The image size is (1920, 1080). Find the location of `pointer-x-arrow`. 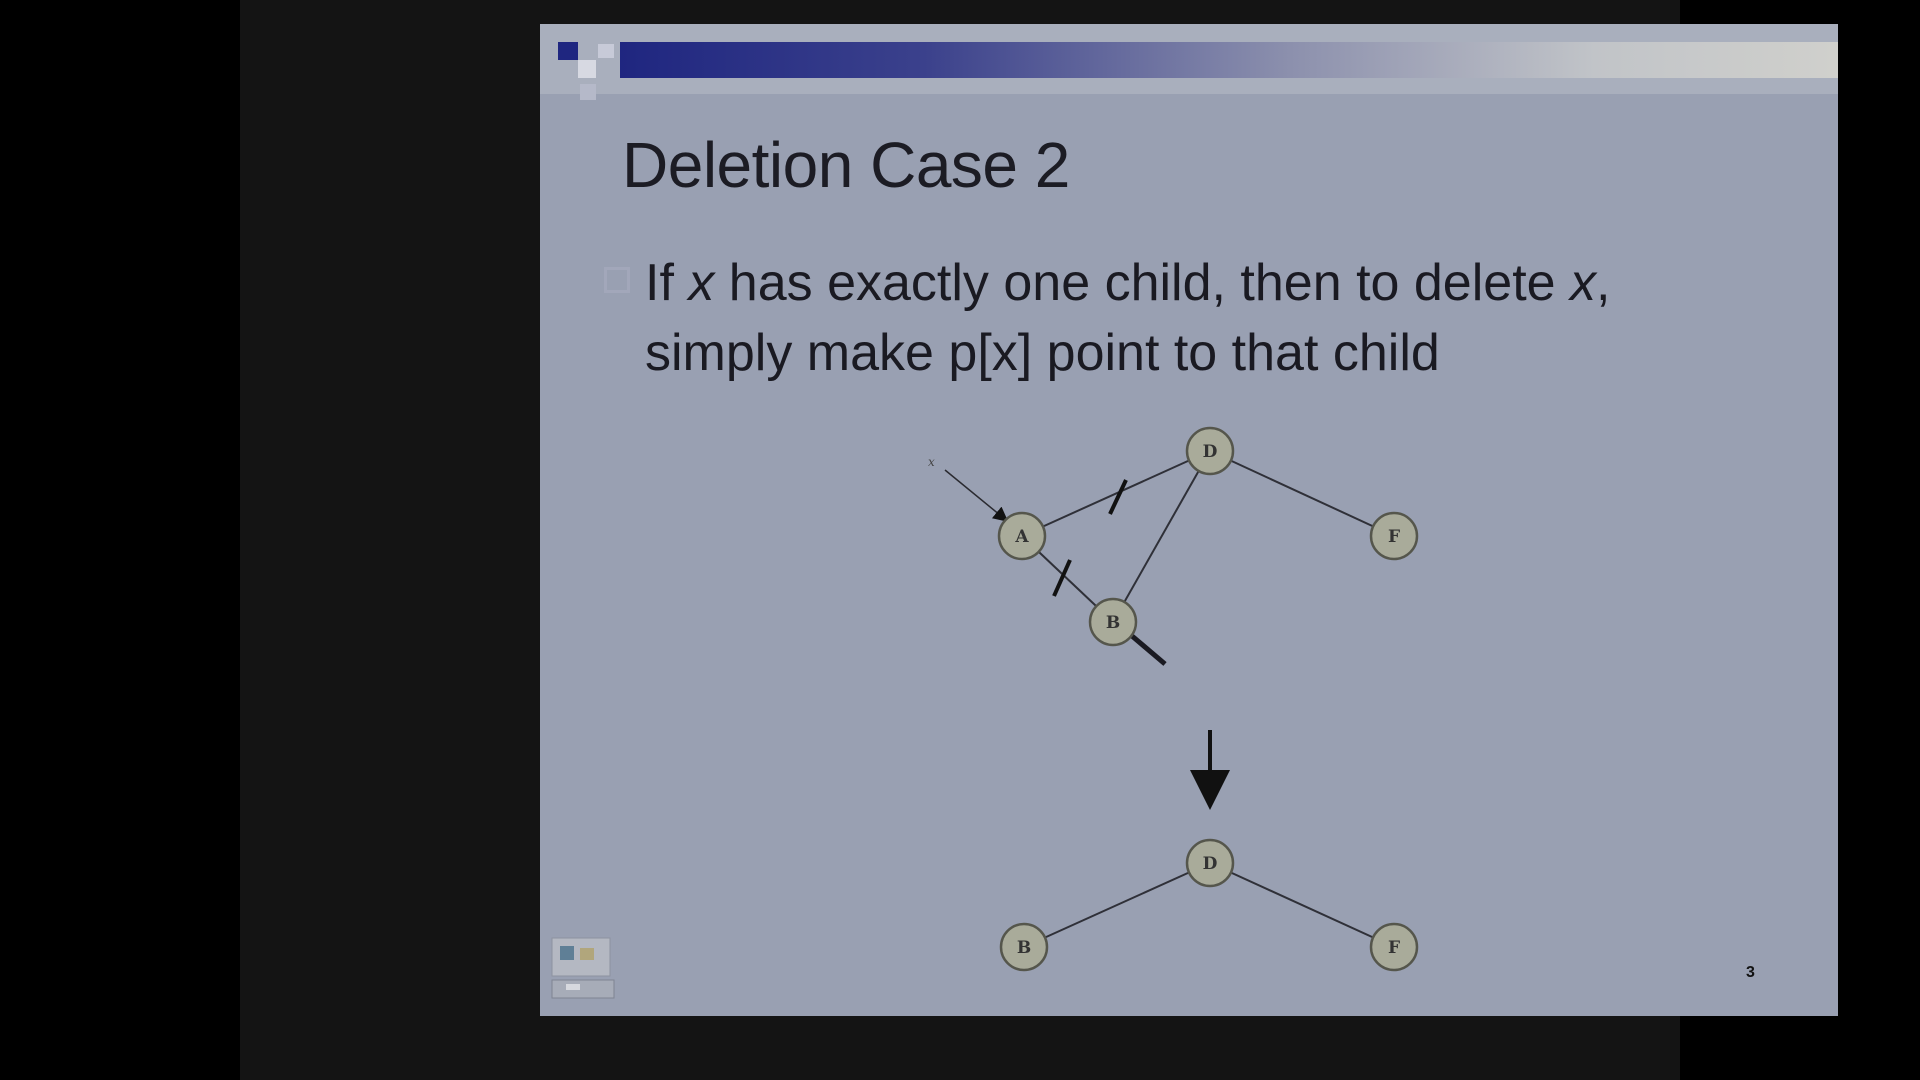

pointer-x-arrow is located at coordinates (976, 495).